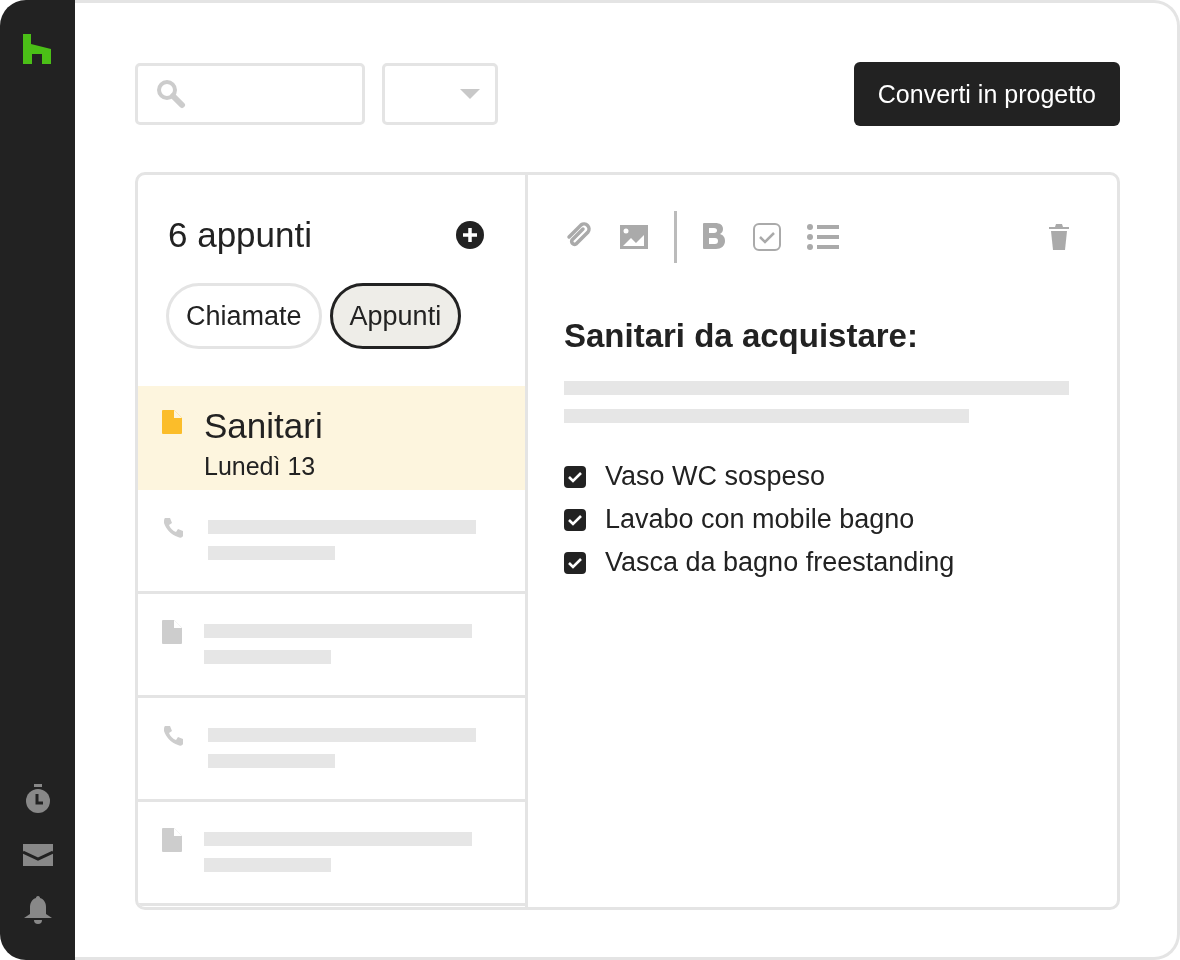  What do you see at coordinates (741, 336) in the screenshot?
I see `note-heading: Sanitari da acquistare:` at bounding box center [741, 336].